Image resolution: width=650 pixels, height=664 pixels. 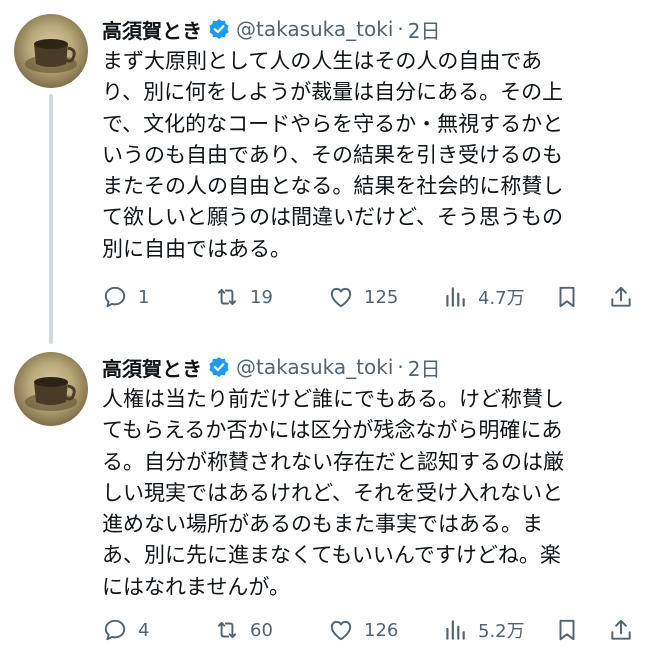 I want to click on views-count: 4.7万, so click(x=501, y=298).